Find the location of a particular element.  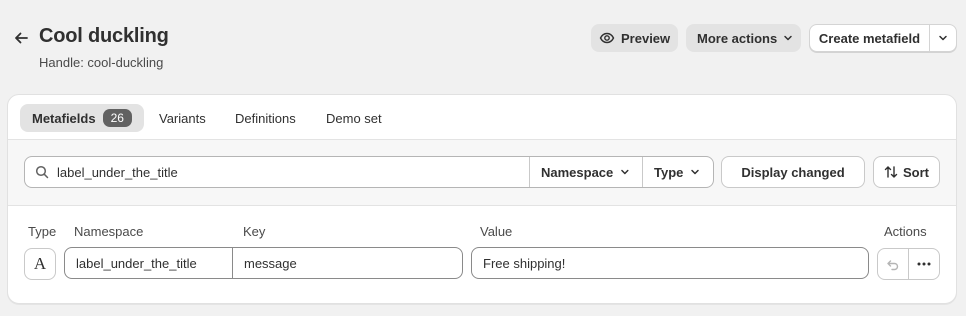

search-filter-group: label_under_the_title Namespace Type is located at coordinates (369, 172).